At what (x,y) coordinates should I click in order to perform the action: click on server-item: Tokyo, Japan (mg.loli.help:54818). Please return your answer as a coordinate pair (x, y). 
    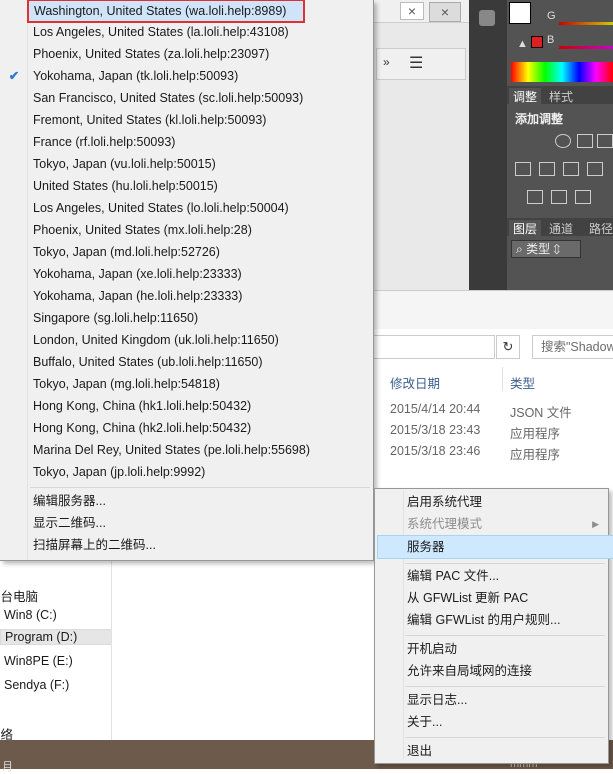
    Looking at the image, I should click on (200, 384).